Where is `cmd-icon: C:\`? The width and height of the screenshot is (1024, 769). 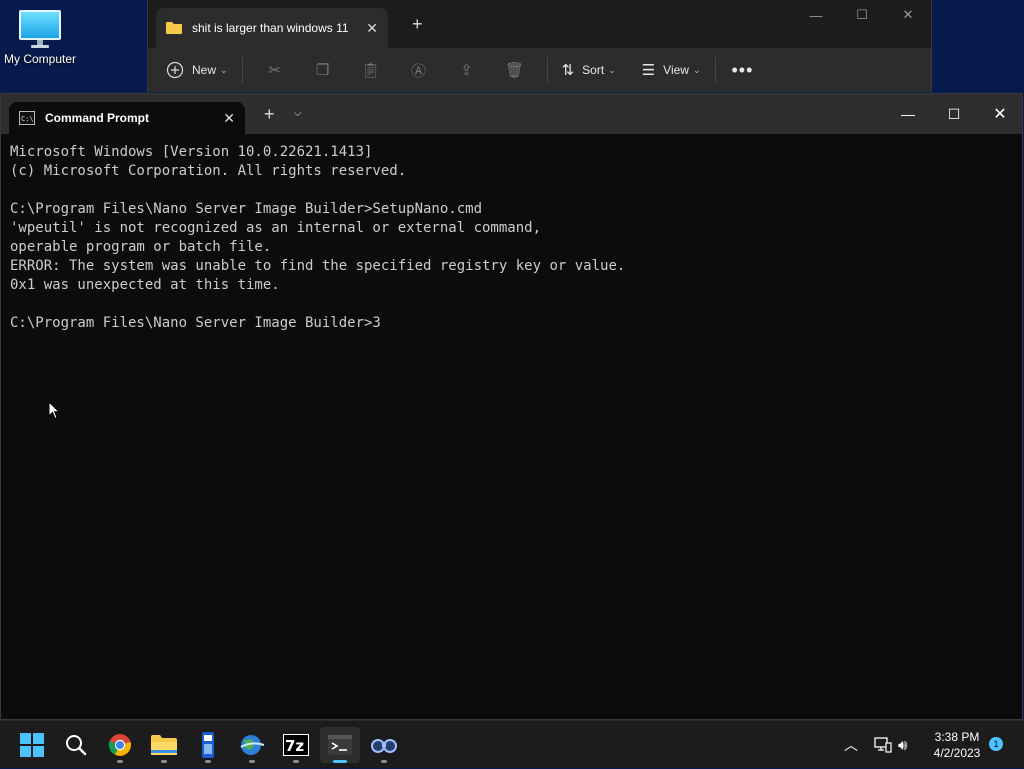 cmd-icon: C:\ is located at coordinates (27, 118).